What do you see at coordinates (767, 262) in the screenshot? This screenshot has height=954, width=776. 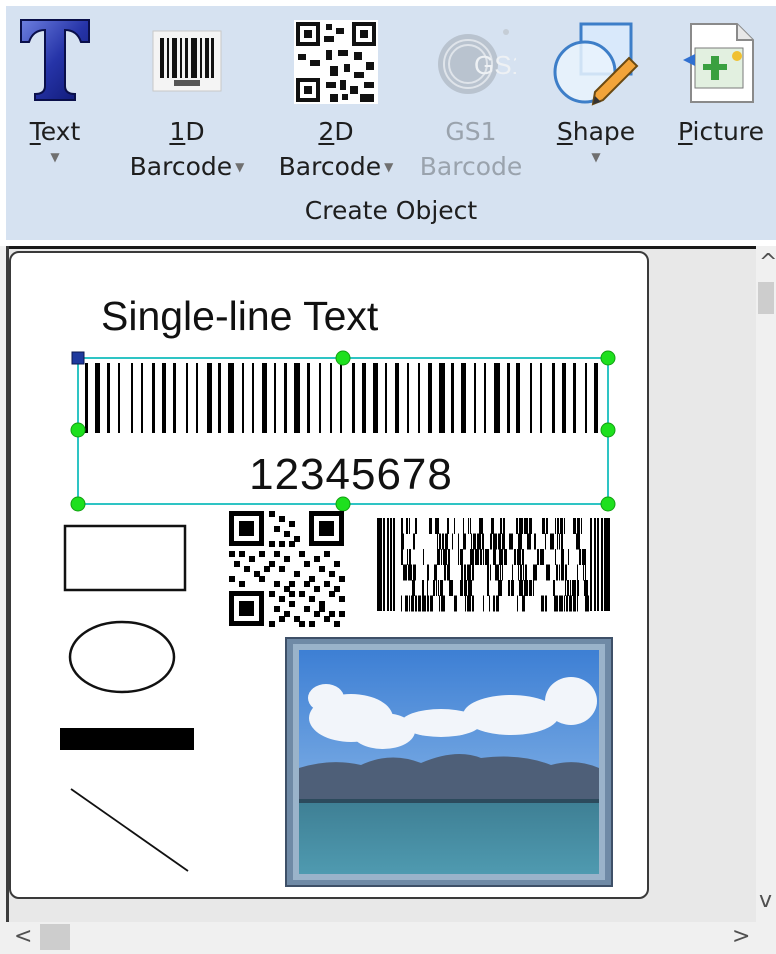 I see `scroll-up-arrow-icon: ^` at bounding box center [767, 262].